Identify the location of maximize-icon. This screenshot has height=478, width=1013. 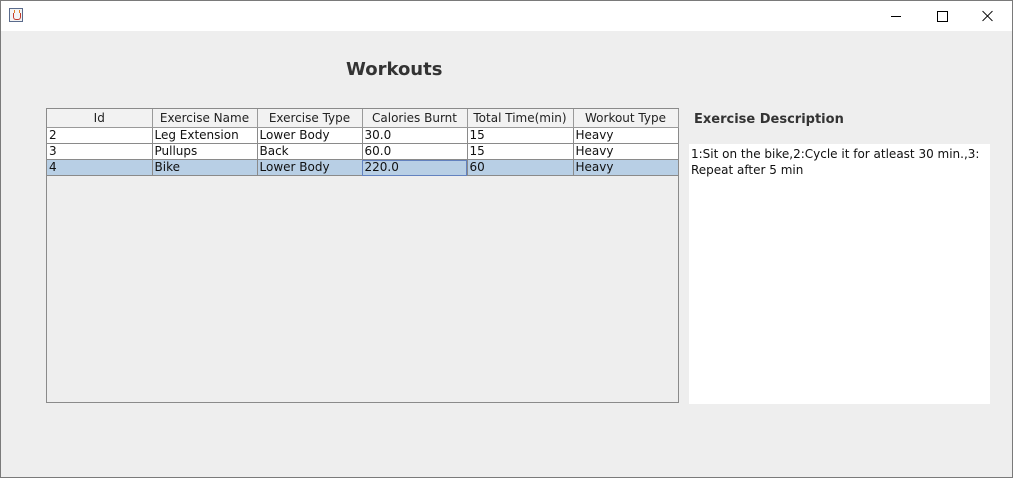
(942, 16).